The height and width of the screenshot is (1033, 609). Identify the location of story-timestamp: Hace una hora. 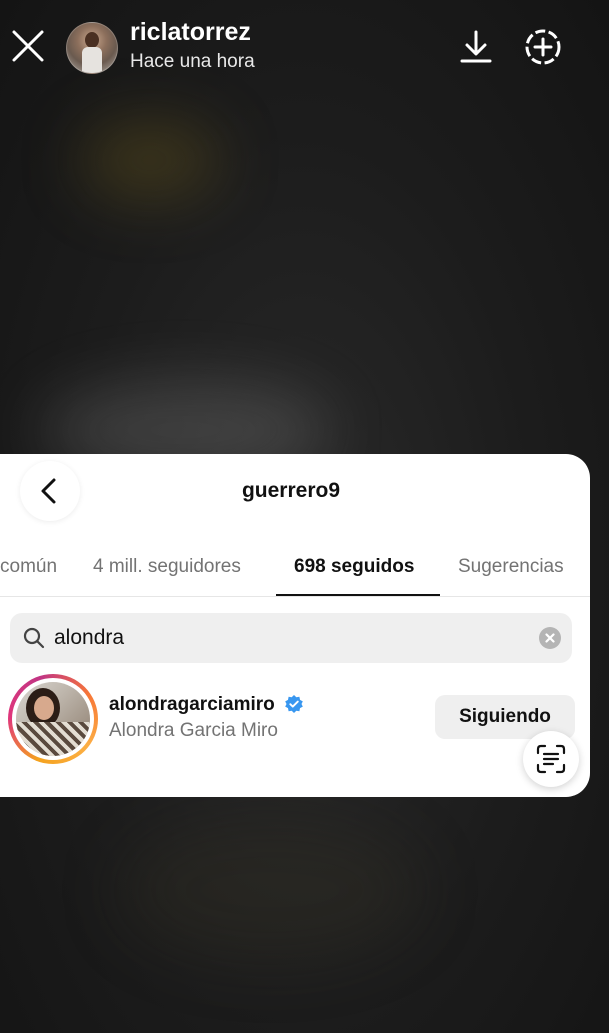
(192, 61).